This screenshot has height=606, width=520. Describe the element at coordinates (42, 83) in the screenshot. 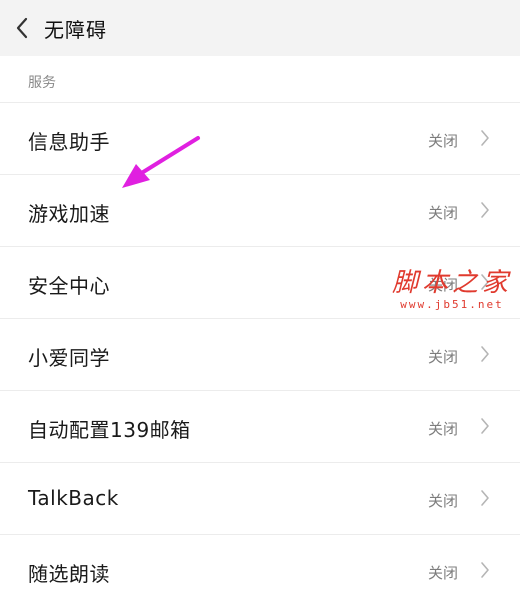

I see `section-header-services: 服务` at that location.